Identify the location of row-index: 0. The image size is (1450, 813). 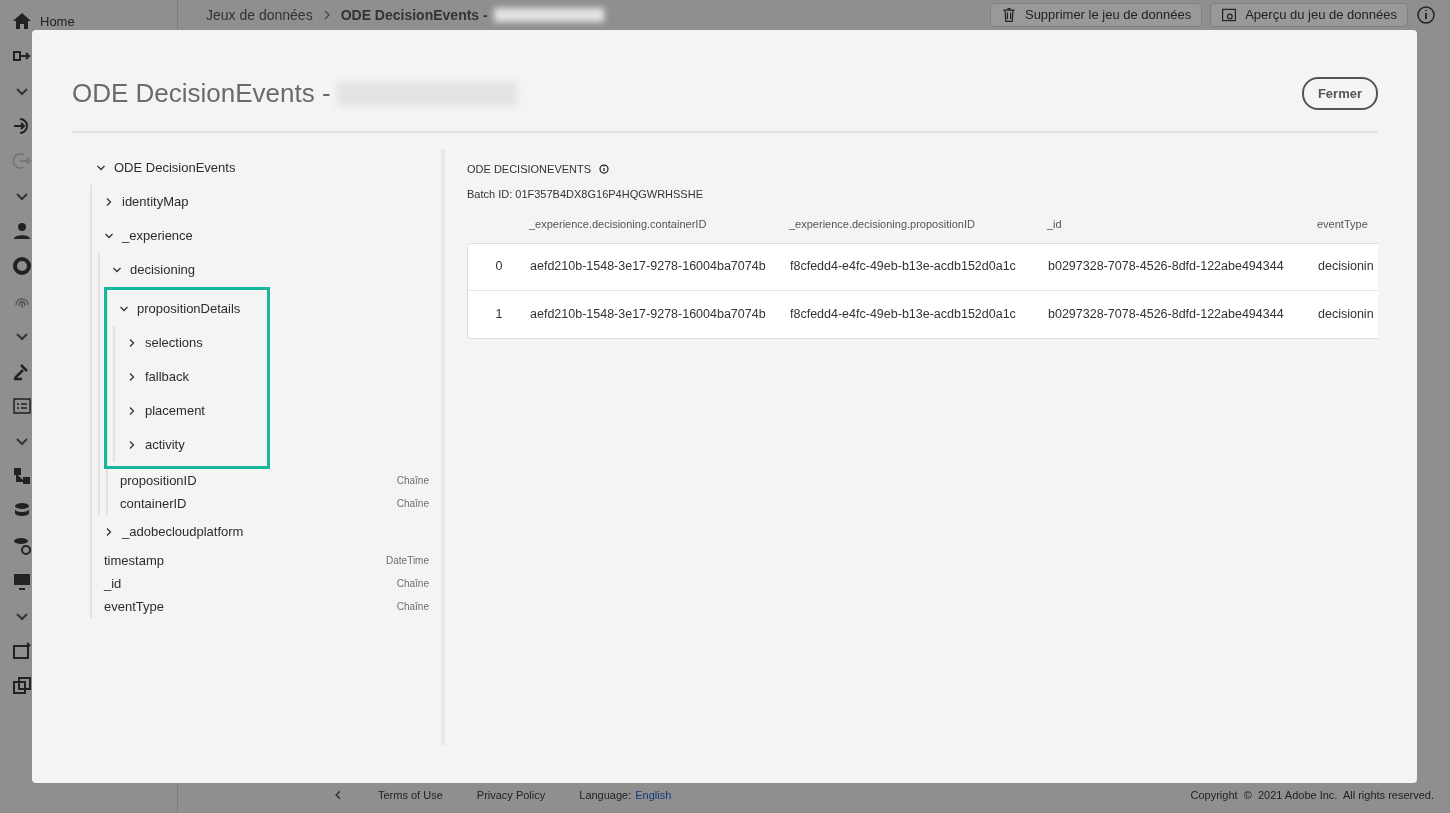
(499, 267).